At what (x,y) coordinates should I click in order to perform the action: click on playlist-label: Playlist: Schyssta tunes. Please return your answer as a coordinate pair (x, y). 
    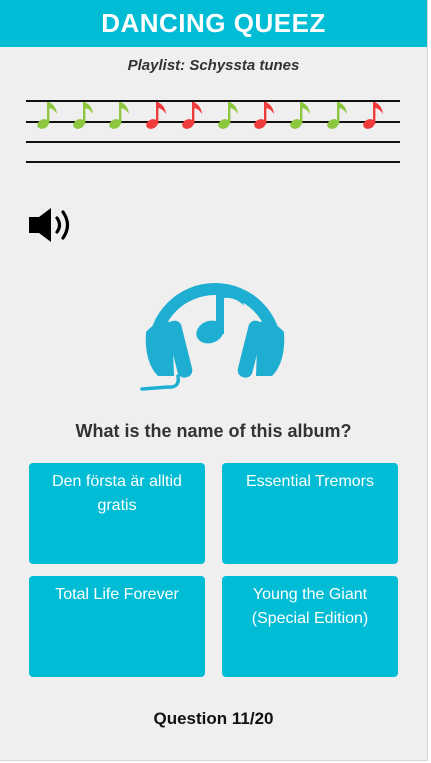
    Looking at the image, I should click on (213, 65).